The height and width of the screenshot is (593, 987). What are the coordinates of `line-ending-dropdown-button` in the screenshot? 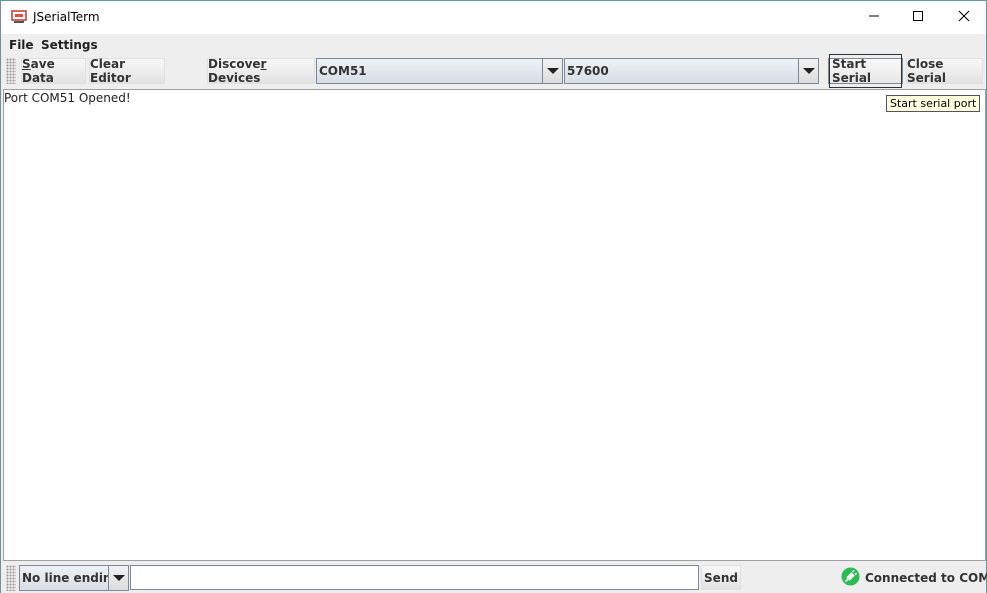 It's located at (118, 578).